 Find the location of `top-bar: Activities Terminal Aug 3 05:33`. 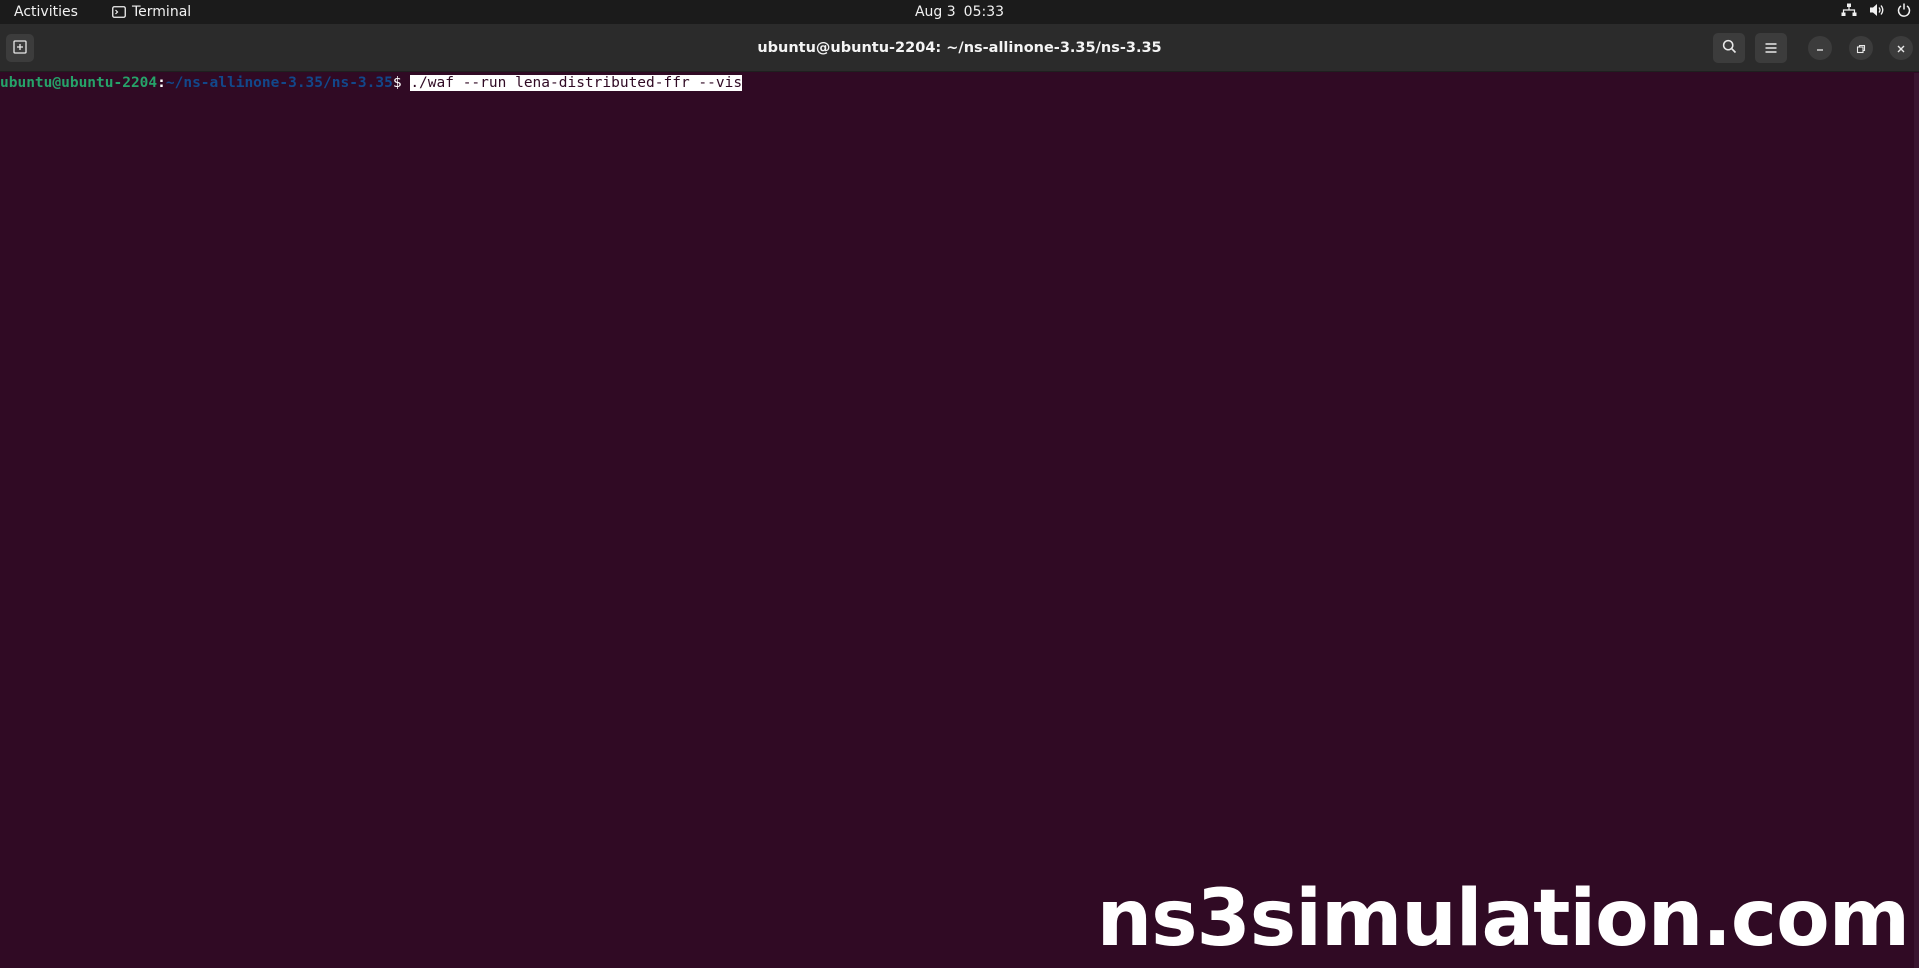

top-bar: Activities Terminal Aug 3 05:33 is located at coordinates (959, 12).